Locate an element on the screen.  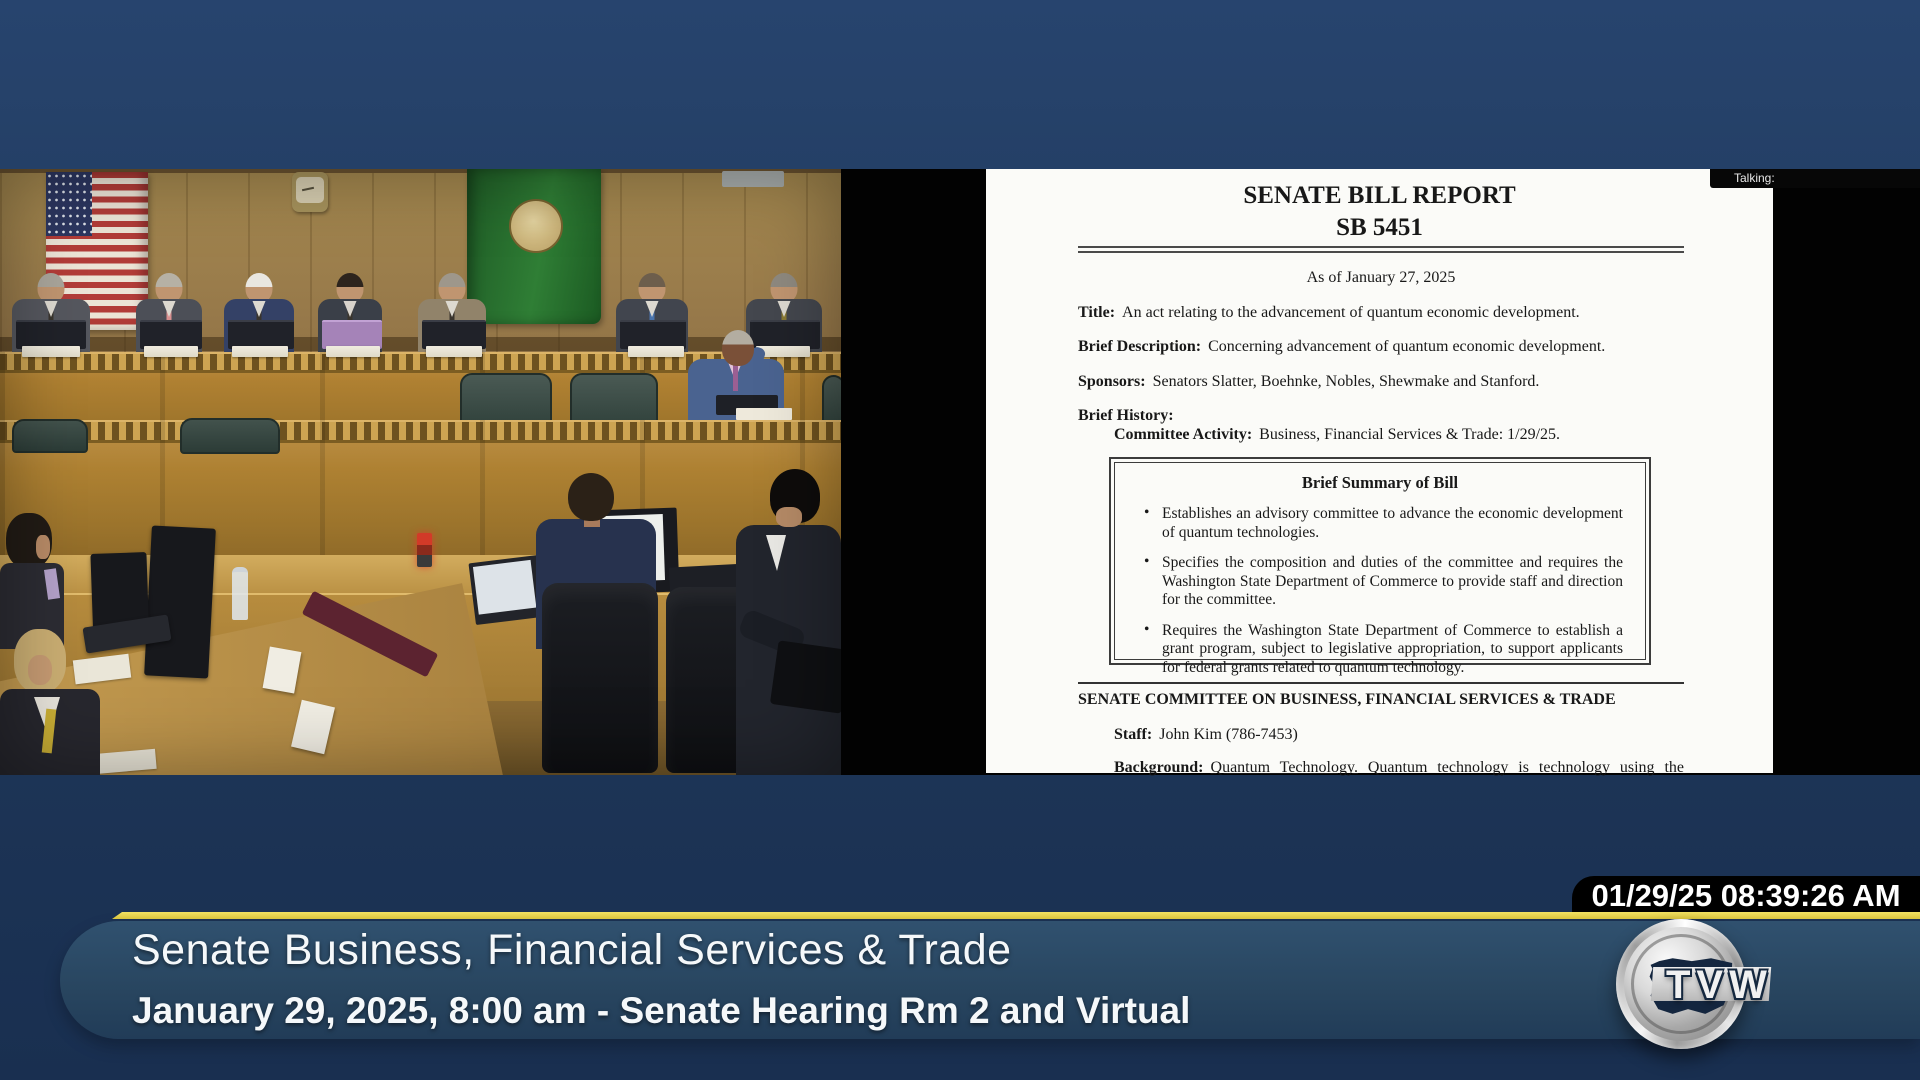
witness-head is located at coordinates (591, 497).